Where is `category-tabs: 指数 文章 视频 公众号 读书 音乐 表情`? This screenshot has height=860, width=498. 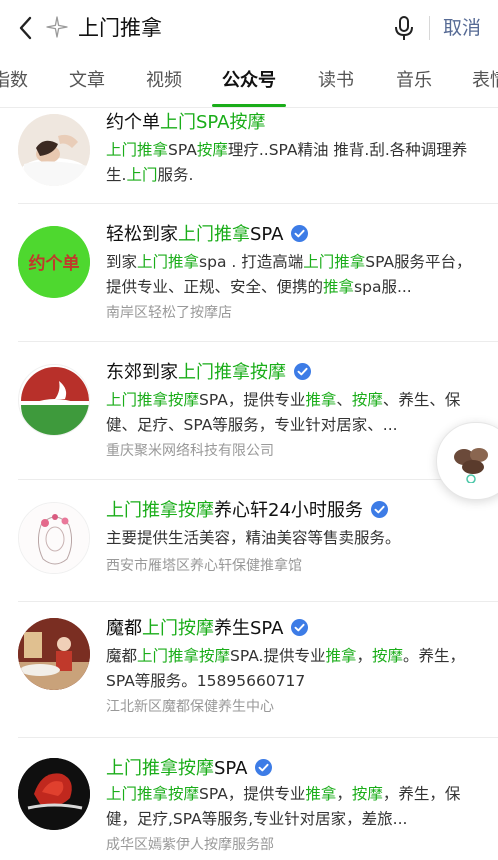 category-tabs: 指数 文章 视频 公众号 读书 音乐 表情 is located at coordinates (249, 82).